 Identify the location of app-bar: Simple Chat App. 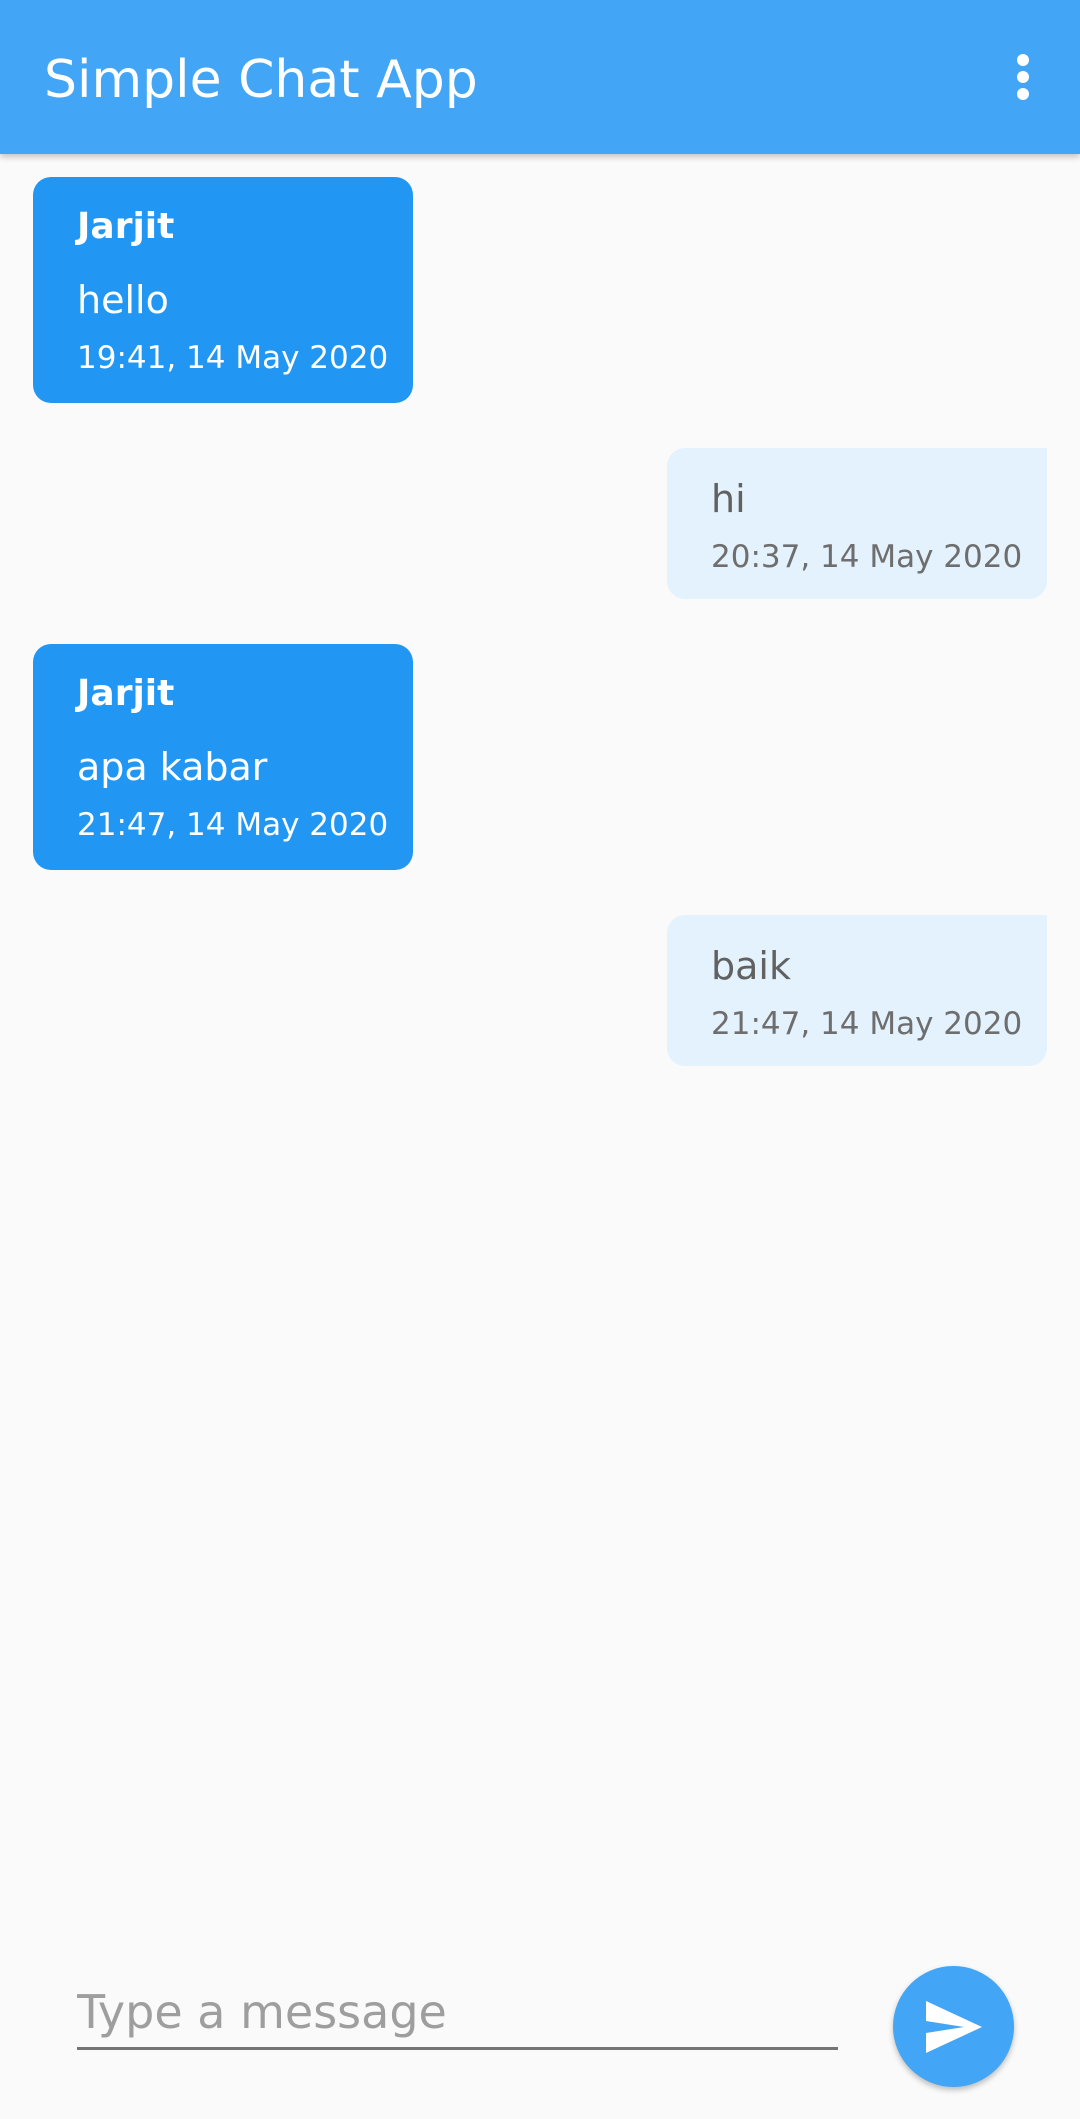
(540, 77).